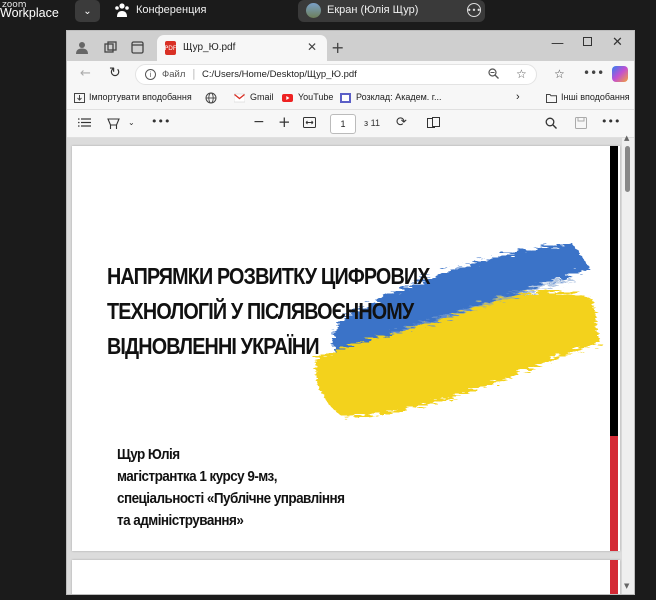 The width and height of the screenshot is (656, 600). What do you see at coordinates (140, 97) in the screenshot?
I see `bookmark-import: Імпортувати вподобання` at bounding box center [140, 97].